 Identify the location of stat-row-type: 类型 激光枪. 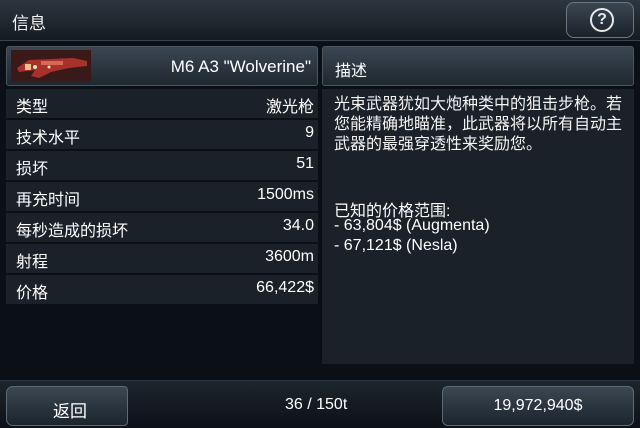
(162, 103).